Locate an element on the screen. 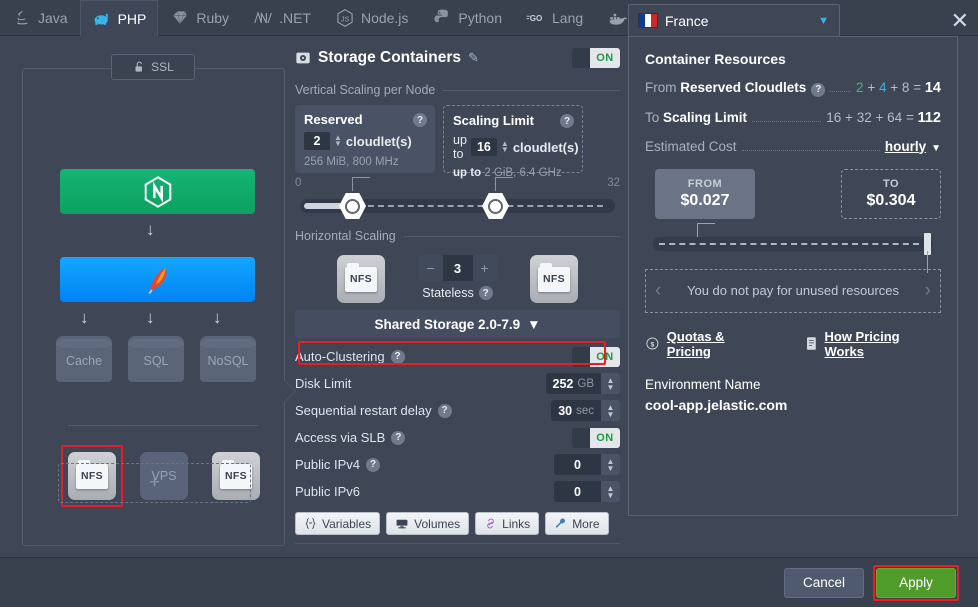 The width and height of the screenshot is (978, 607). dialog-footer: Cancel Apply is located at coordinates (489, 582).